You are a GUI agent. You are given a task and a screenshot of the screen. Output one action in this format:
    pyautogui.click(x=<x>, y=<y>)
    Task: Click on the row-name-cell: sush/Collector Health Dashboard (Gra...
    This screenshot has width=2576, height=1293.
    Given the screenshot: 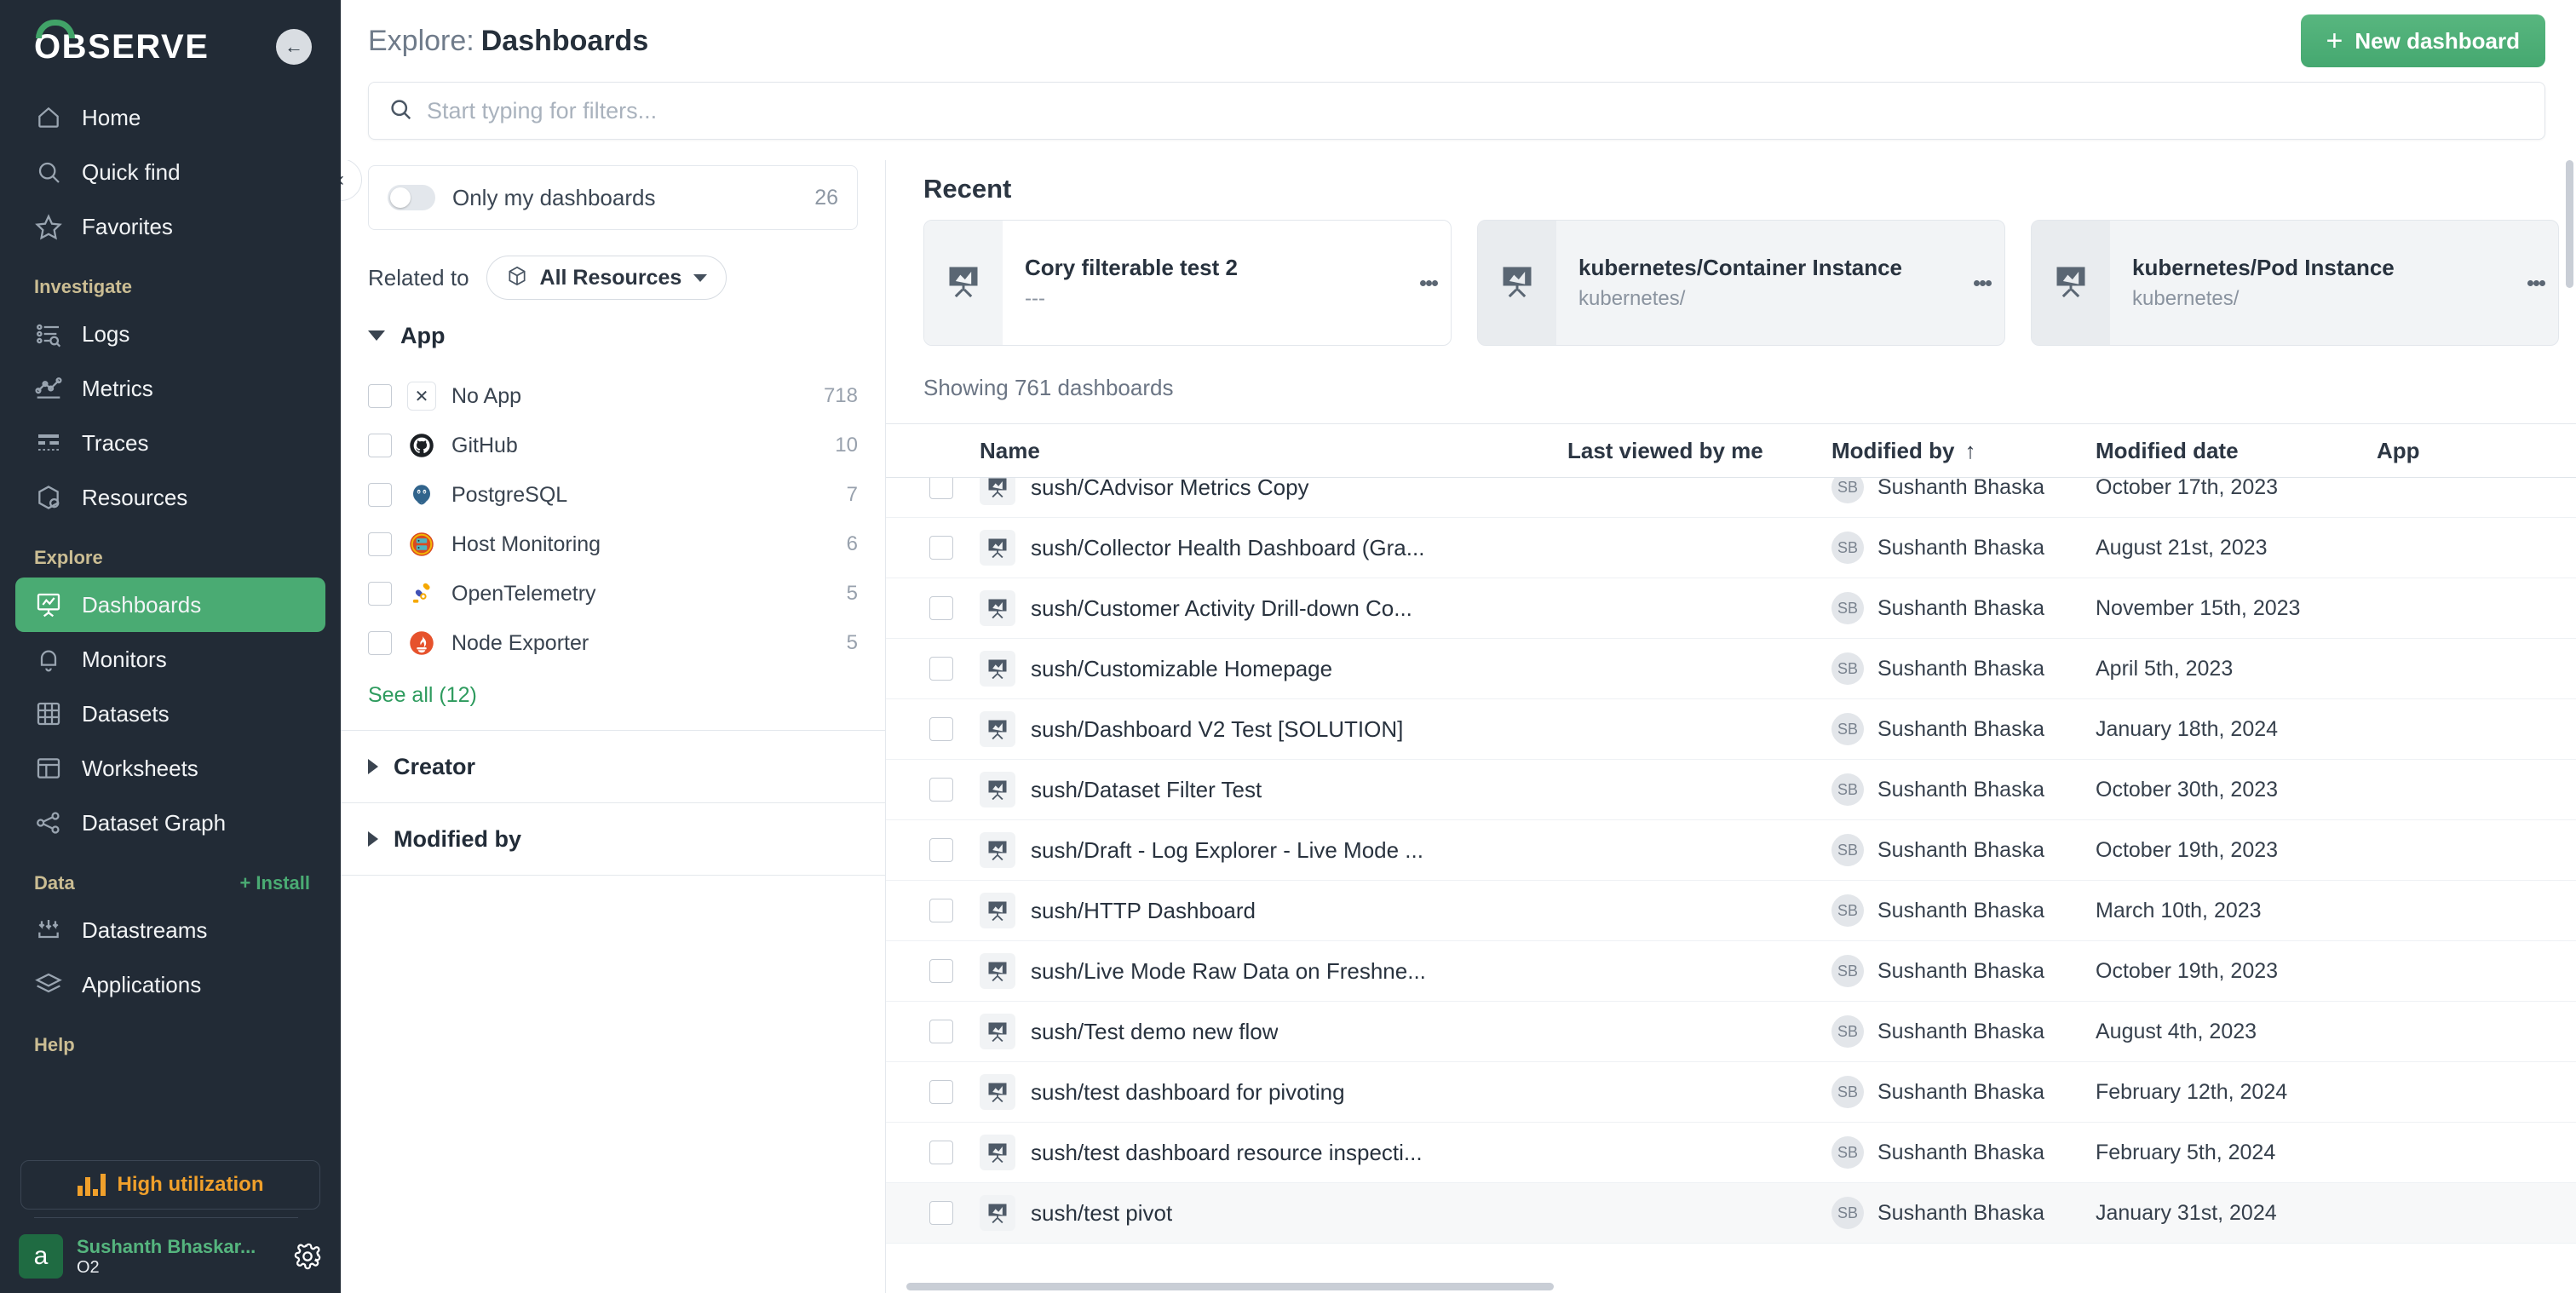 What is the action you would take?
    pyautogui.click(x=1273, y=548)
    